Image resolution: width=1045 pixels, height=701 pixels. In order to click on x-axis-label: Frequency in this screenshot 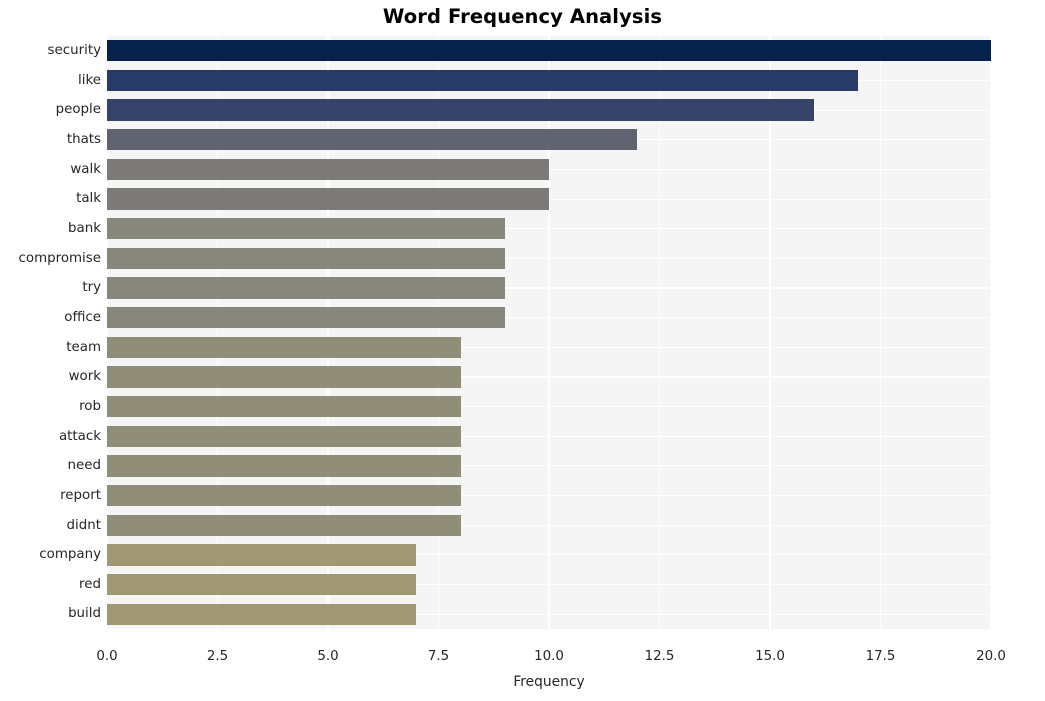, I will do `click(549, 682)`.